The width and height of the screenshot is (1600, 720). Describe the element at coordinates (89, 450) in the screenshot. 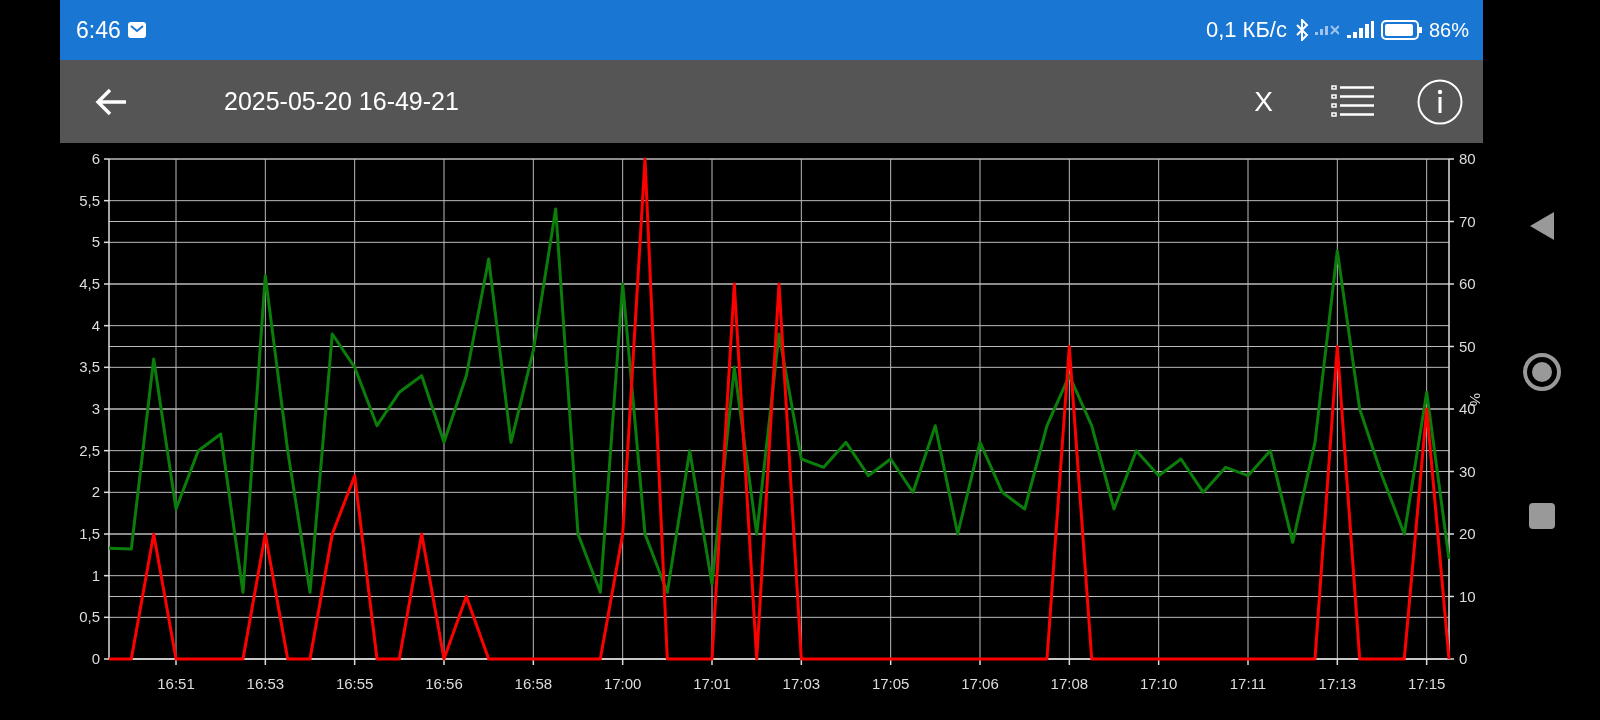

I see `y-axis-label: 2,5` at that location.